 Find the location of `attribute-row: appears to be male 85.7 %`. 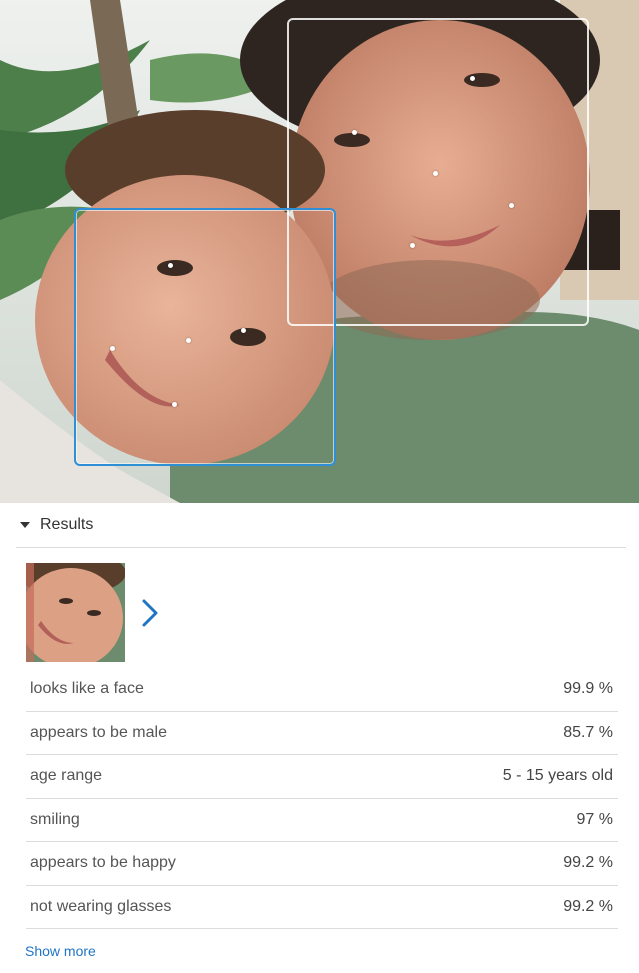

attribute-row: appears to be male 85.7 % is located at coordinates (322, 733).